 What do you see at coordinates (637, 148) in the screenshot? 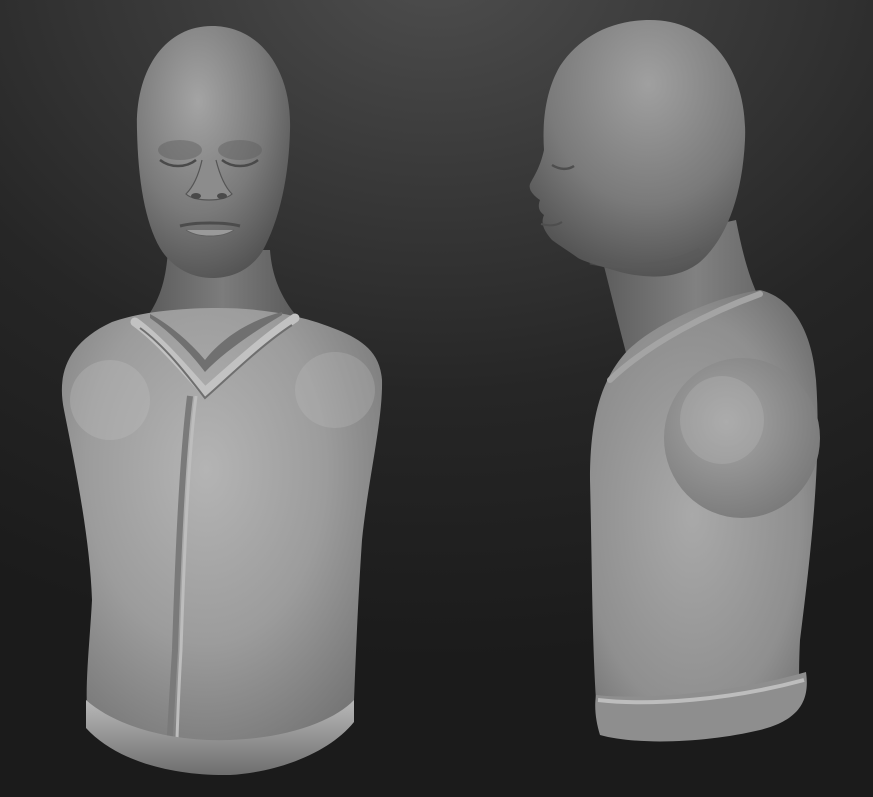
I see `side-head` at bounding box center [637, 148].